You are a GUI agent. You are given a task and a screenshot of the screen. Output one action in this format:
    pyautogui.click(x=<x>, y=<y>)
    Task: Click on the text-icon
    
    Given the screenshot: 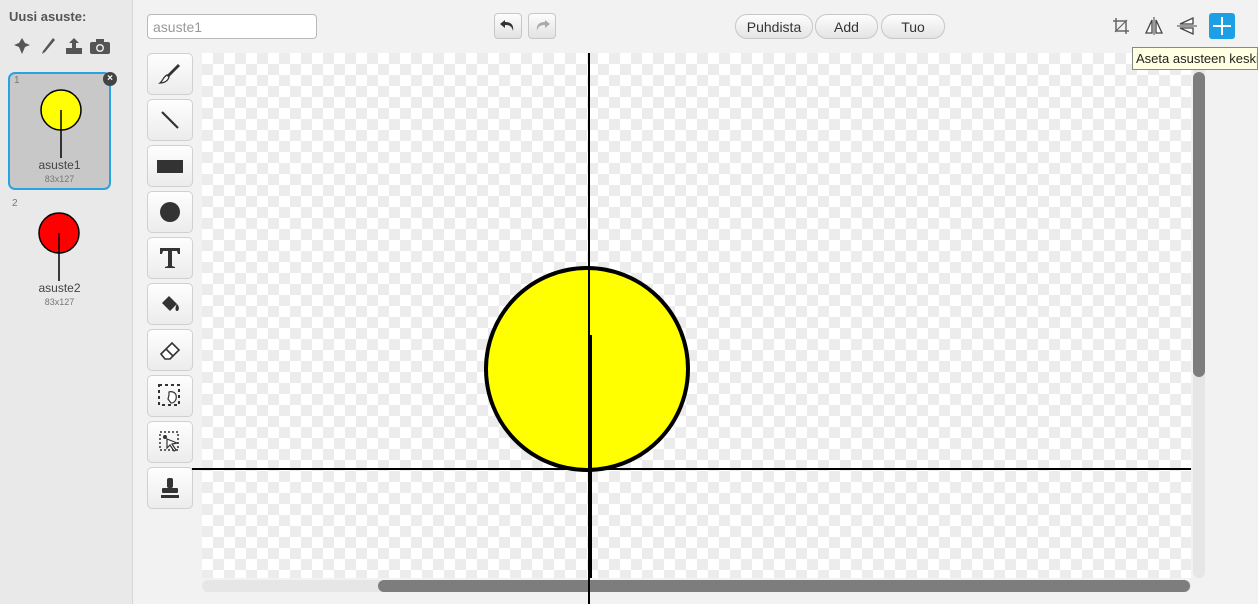 What is the action you would take?
    pyautogui.click(x=170, y=258)
    